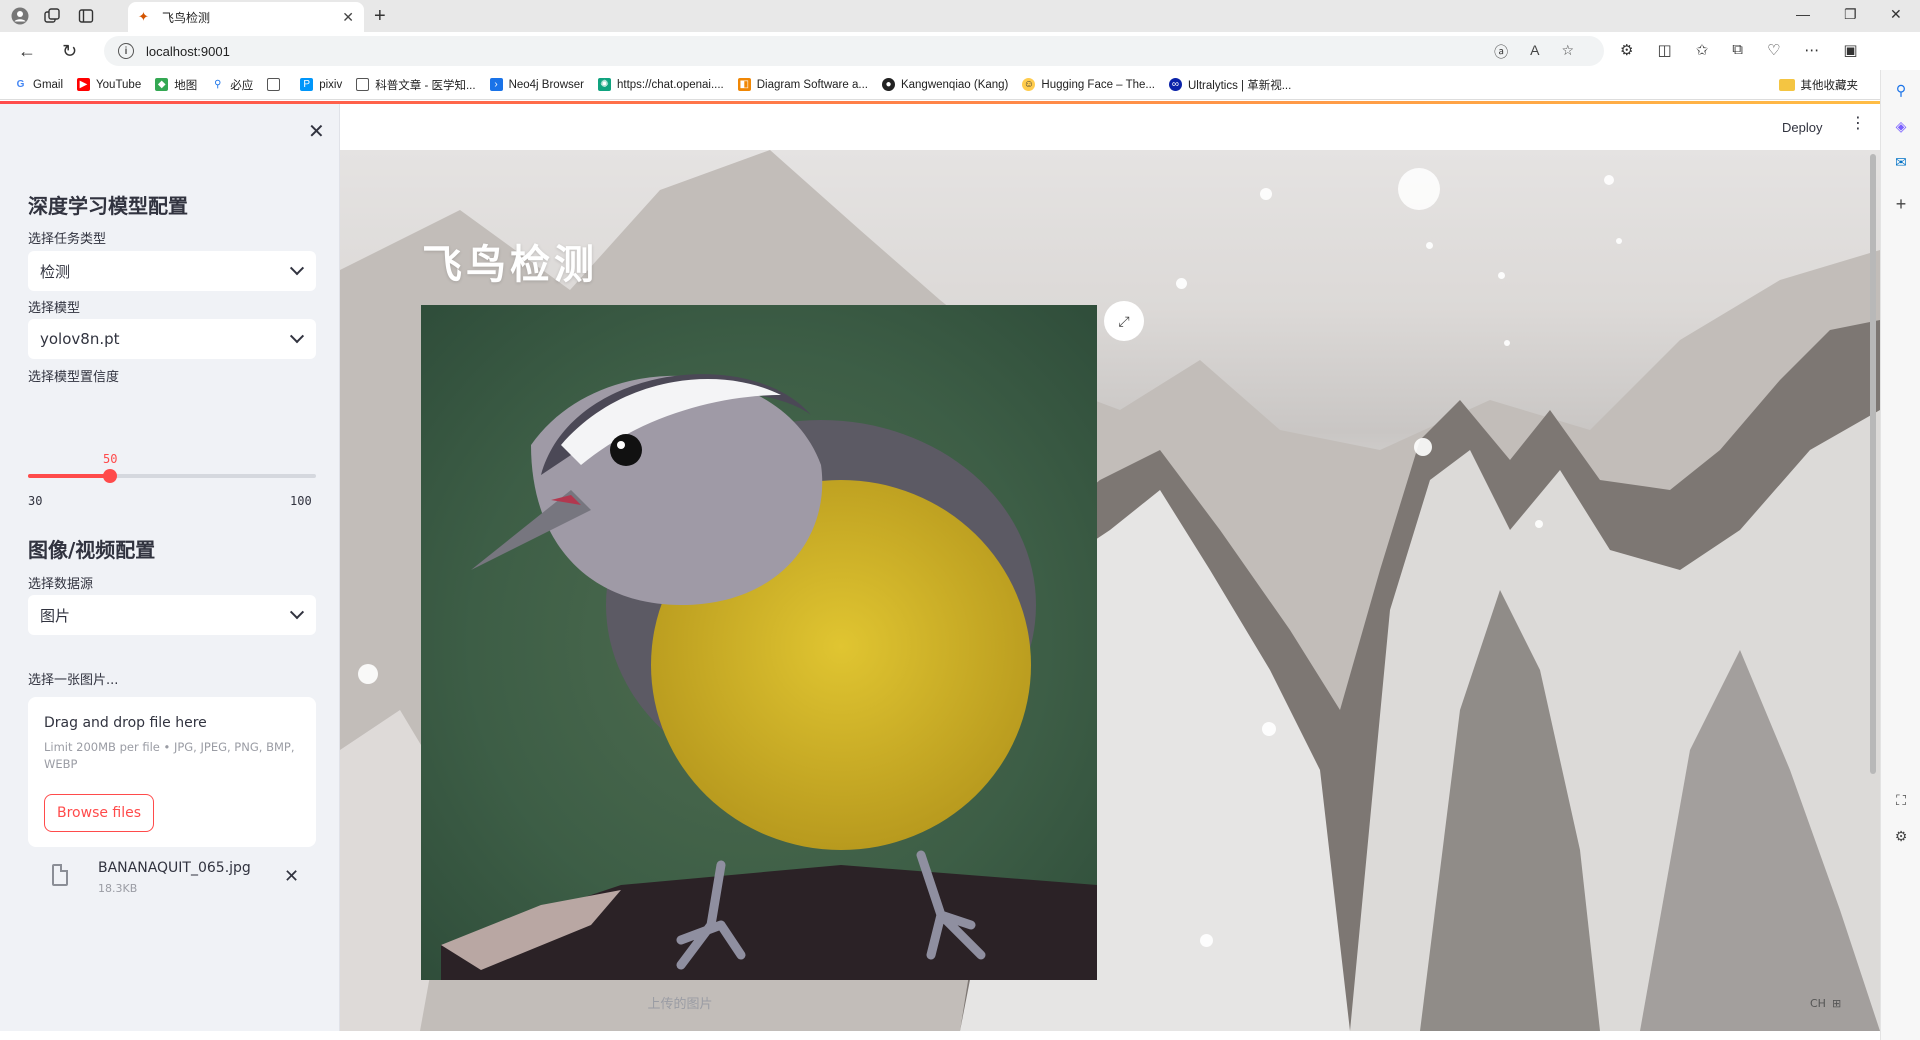 The height and width of the screenshot is (1040, 1920). What do you see at coordinates (1901, 836) in the screenshot?
I see `settings-icon: ⚙` at bounding box center [1901, 836].